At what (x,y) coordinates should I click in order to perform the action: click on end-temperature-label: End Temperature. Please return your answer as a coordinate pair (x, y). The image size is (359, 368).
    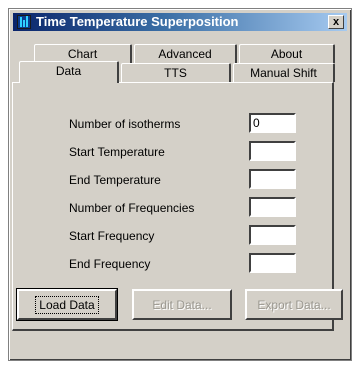
    Looking at the image, I should click on (115, 180).